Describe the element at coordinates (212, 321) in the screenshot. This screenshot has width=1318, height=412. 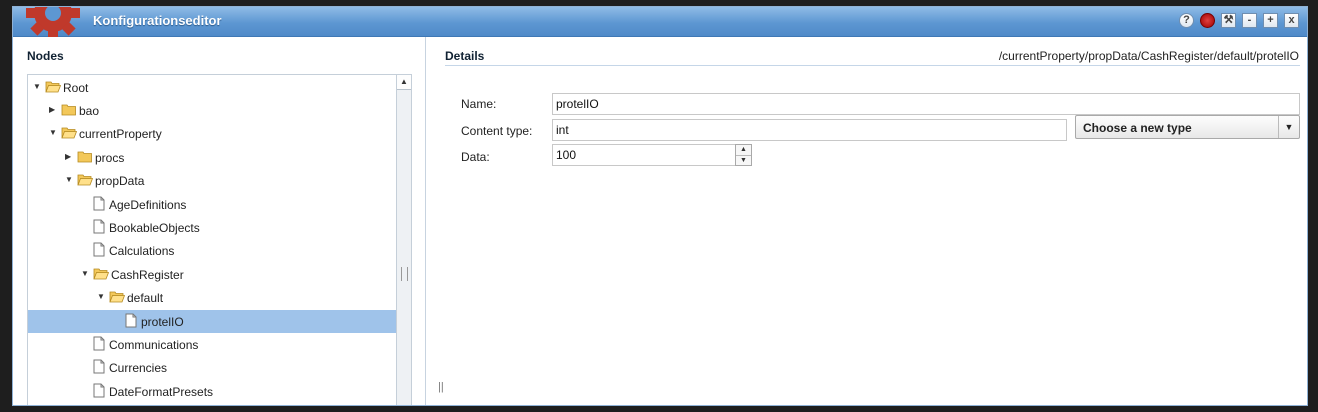
I see `tree-node: protelIO` at that location.